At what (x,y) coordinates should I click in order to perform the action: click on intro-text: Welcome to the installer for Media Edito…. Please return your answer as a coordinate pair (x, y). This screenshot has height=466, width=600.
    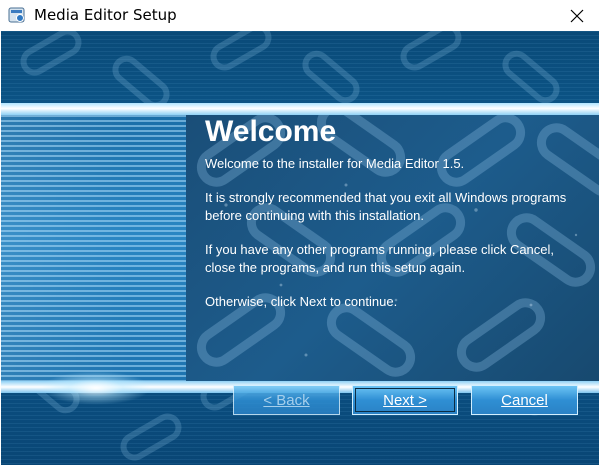
    Looking at the image, I should click on (335, 163).